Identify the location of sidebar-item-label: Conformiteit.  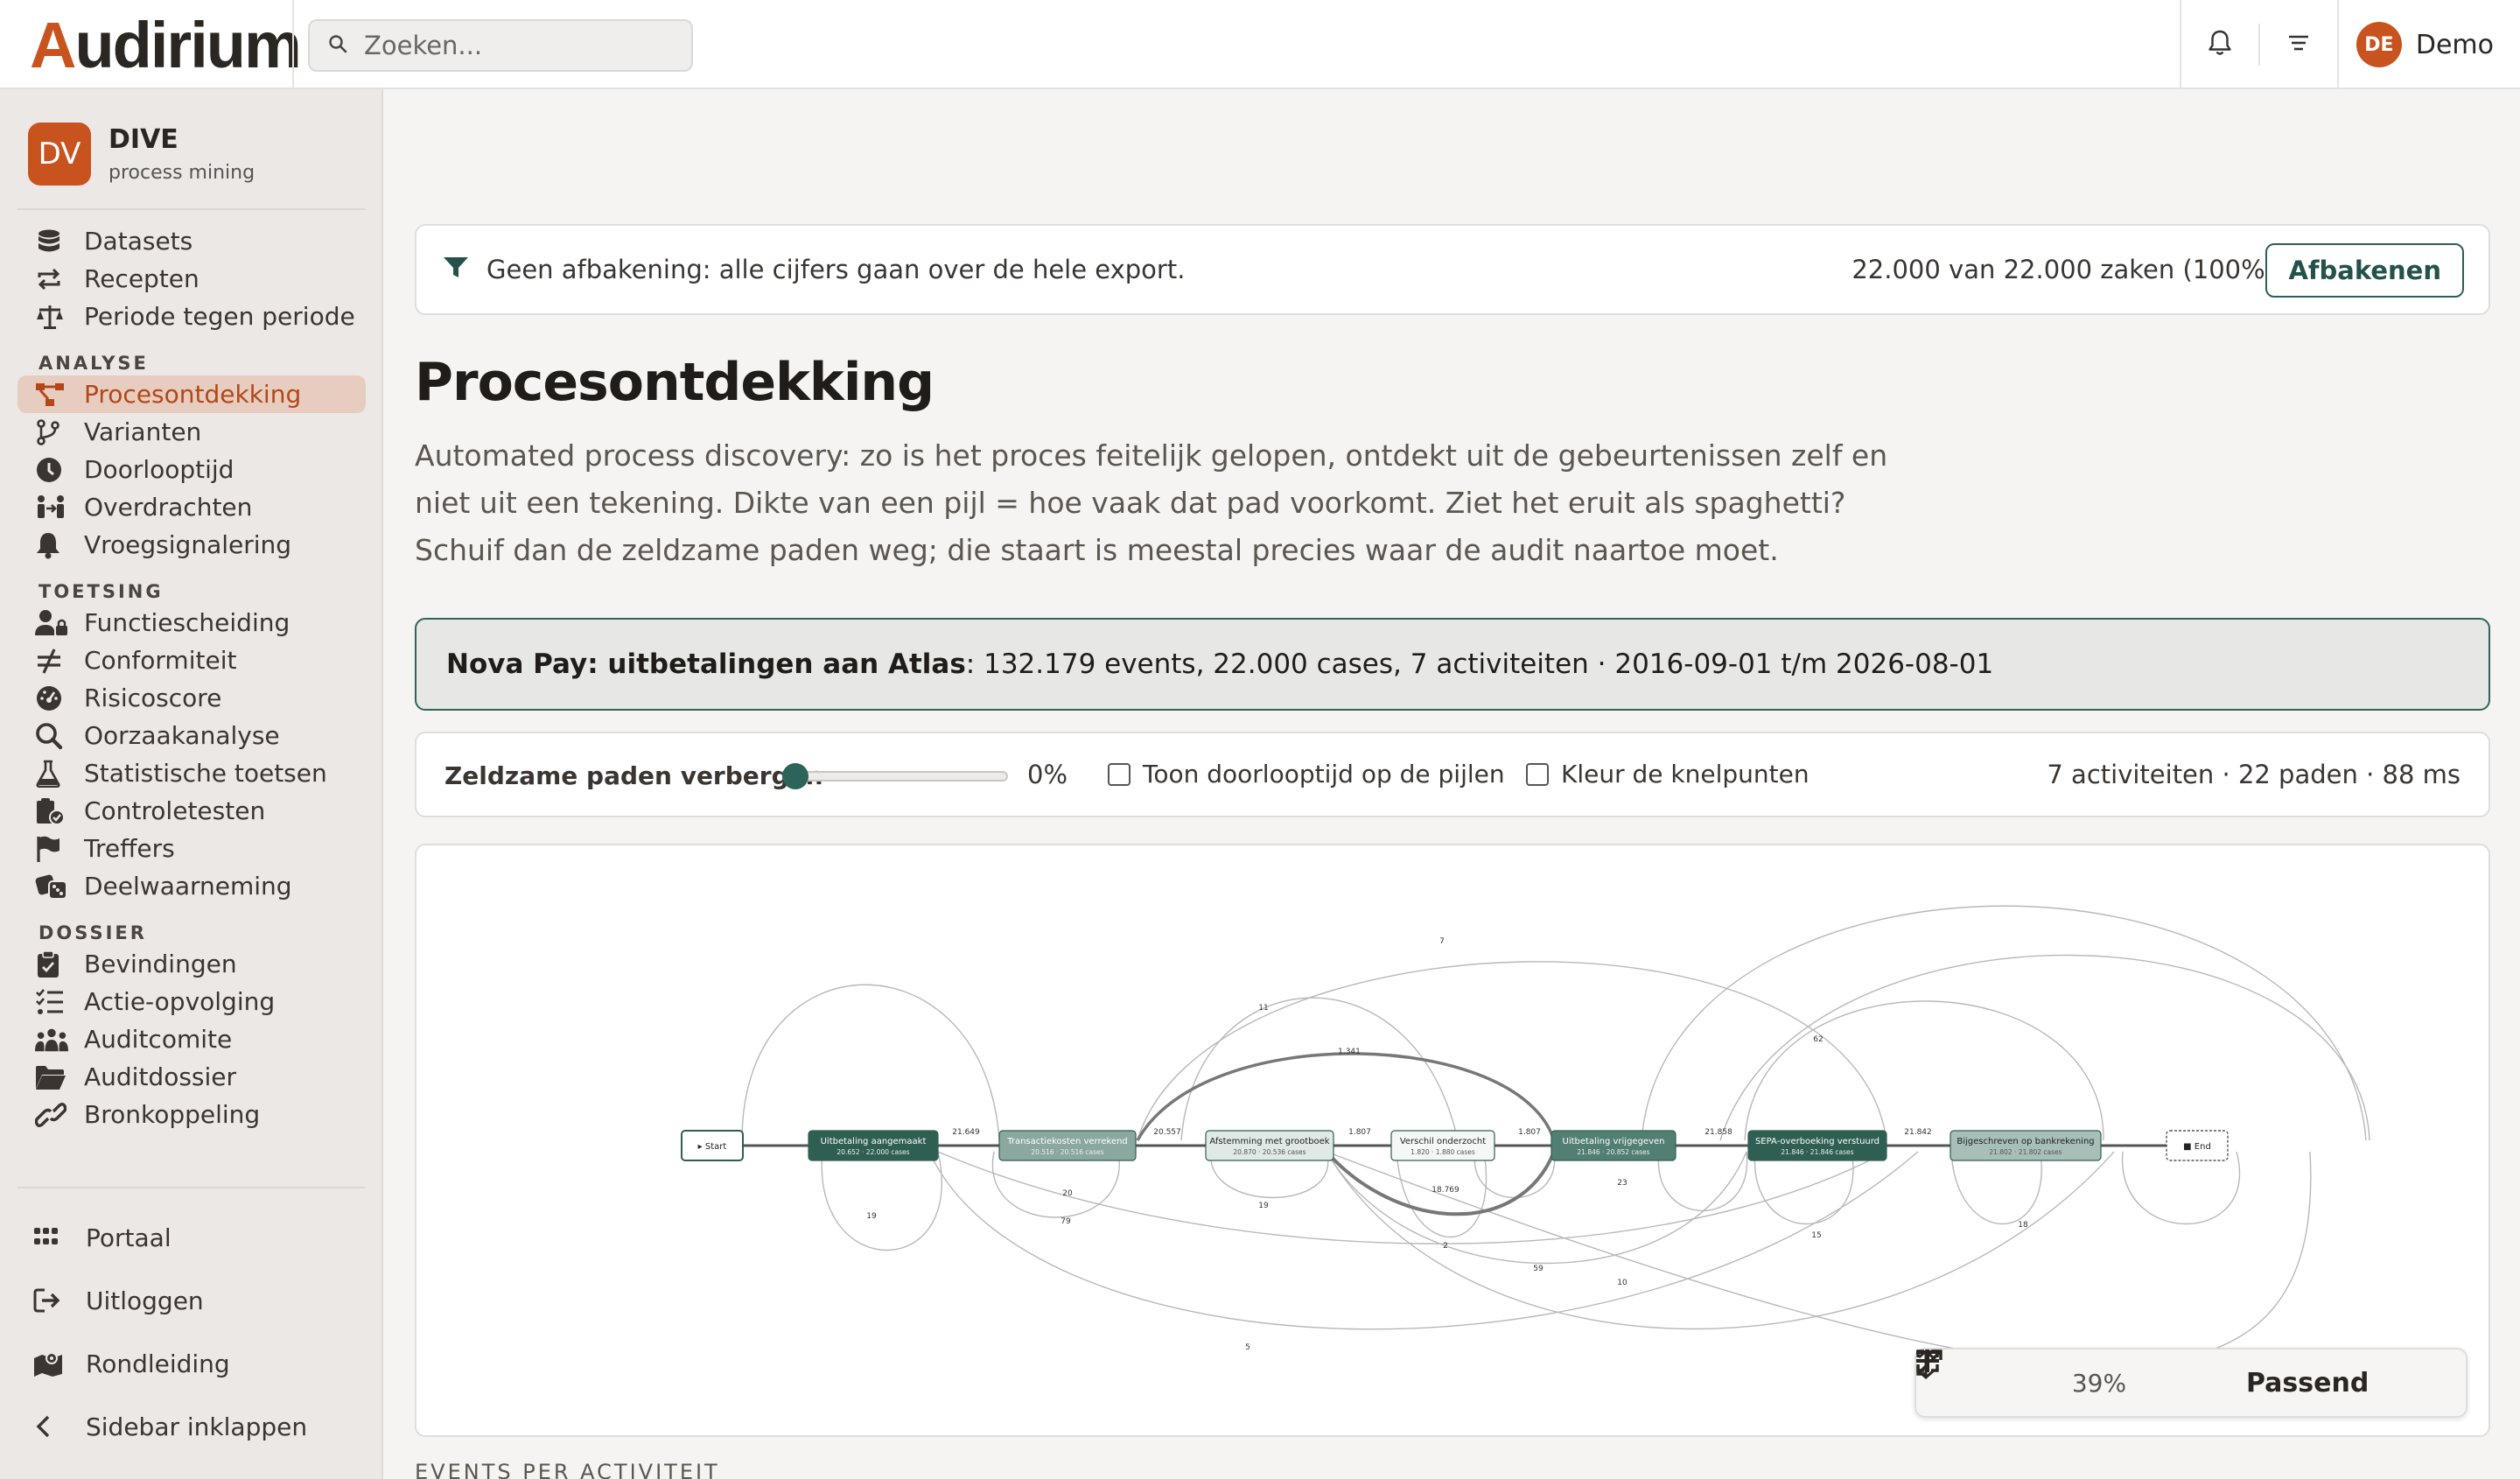
(160, 661).